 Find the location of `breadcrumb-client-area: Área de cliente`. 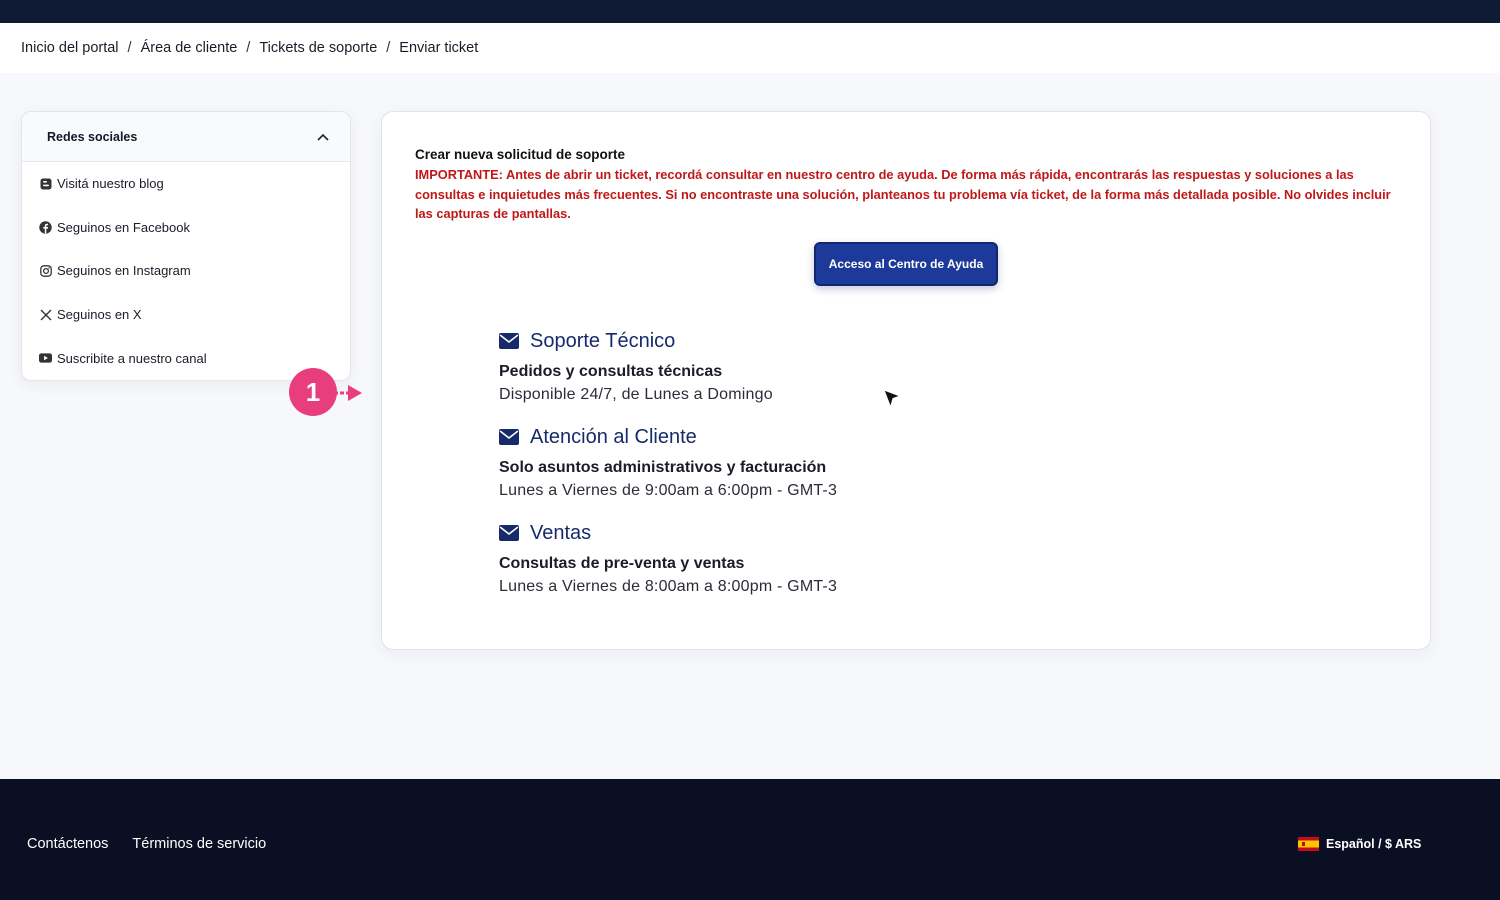

breadcrumb-client-area: Área de cliente is located at coordinates (189, 48).